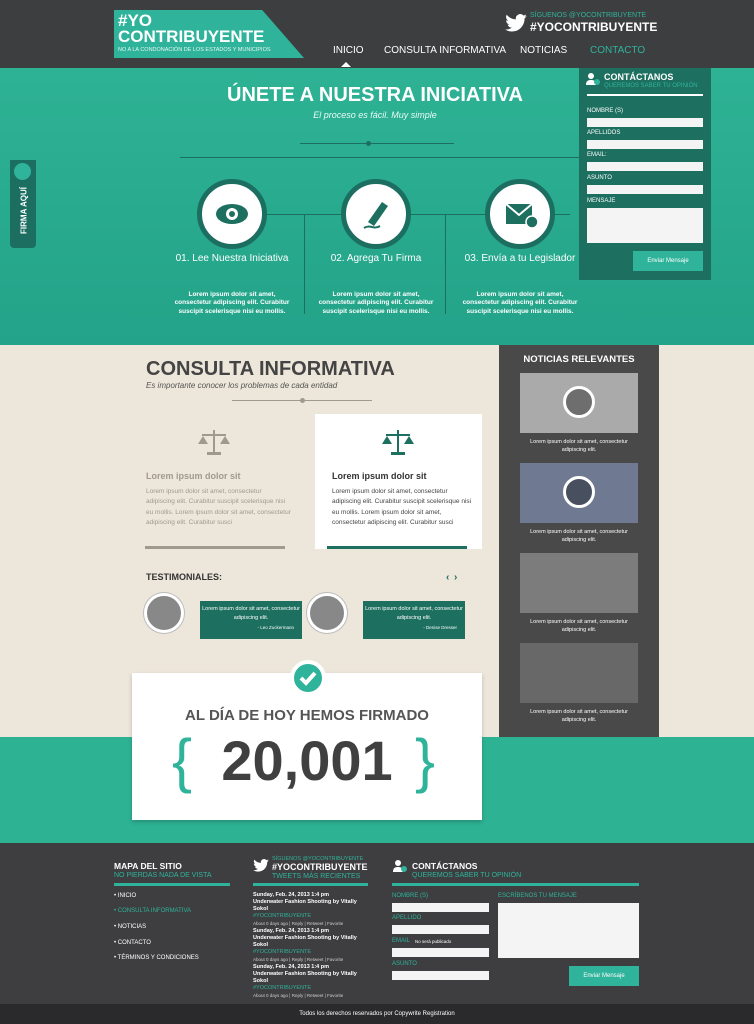  Describe the element at coordinates (24, 210) in the screenshot. I see `firma-aqui-label: FIRMA AQUÍ` at that location.